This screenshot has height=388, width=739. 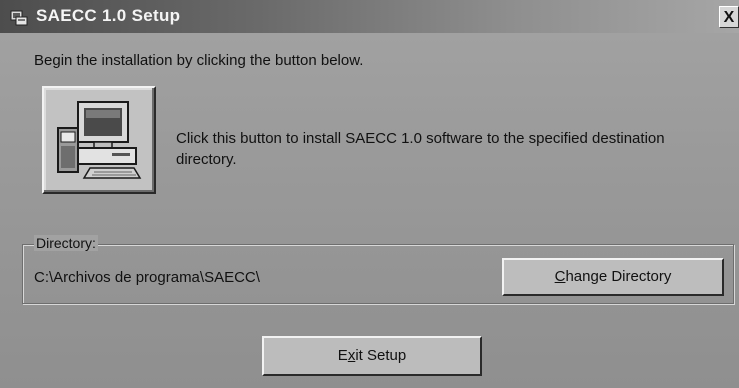 I want to click on exit-setup-button: Exit Setup, so click(x=372, y=356).